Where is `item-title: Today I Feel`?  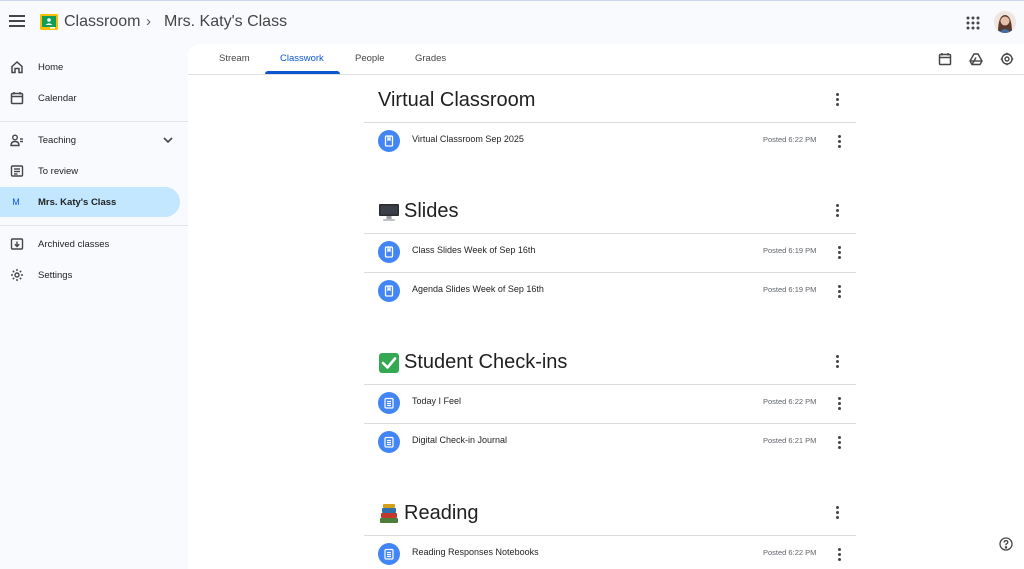
item-title: Today I Feel is located at coordinates (437, 401).